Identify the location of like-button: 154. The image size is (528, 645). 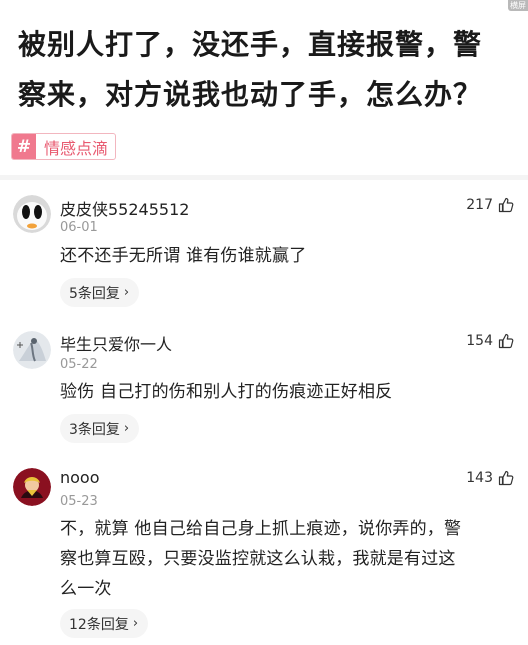
(490, 341).